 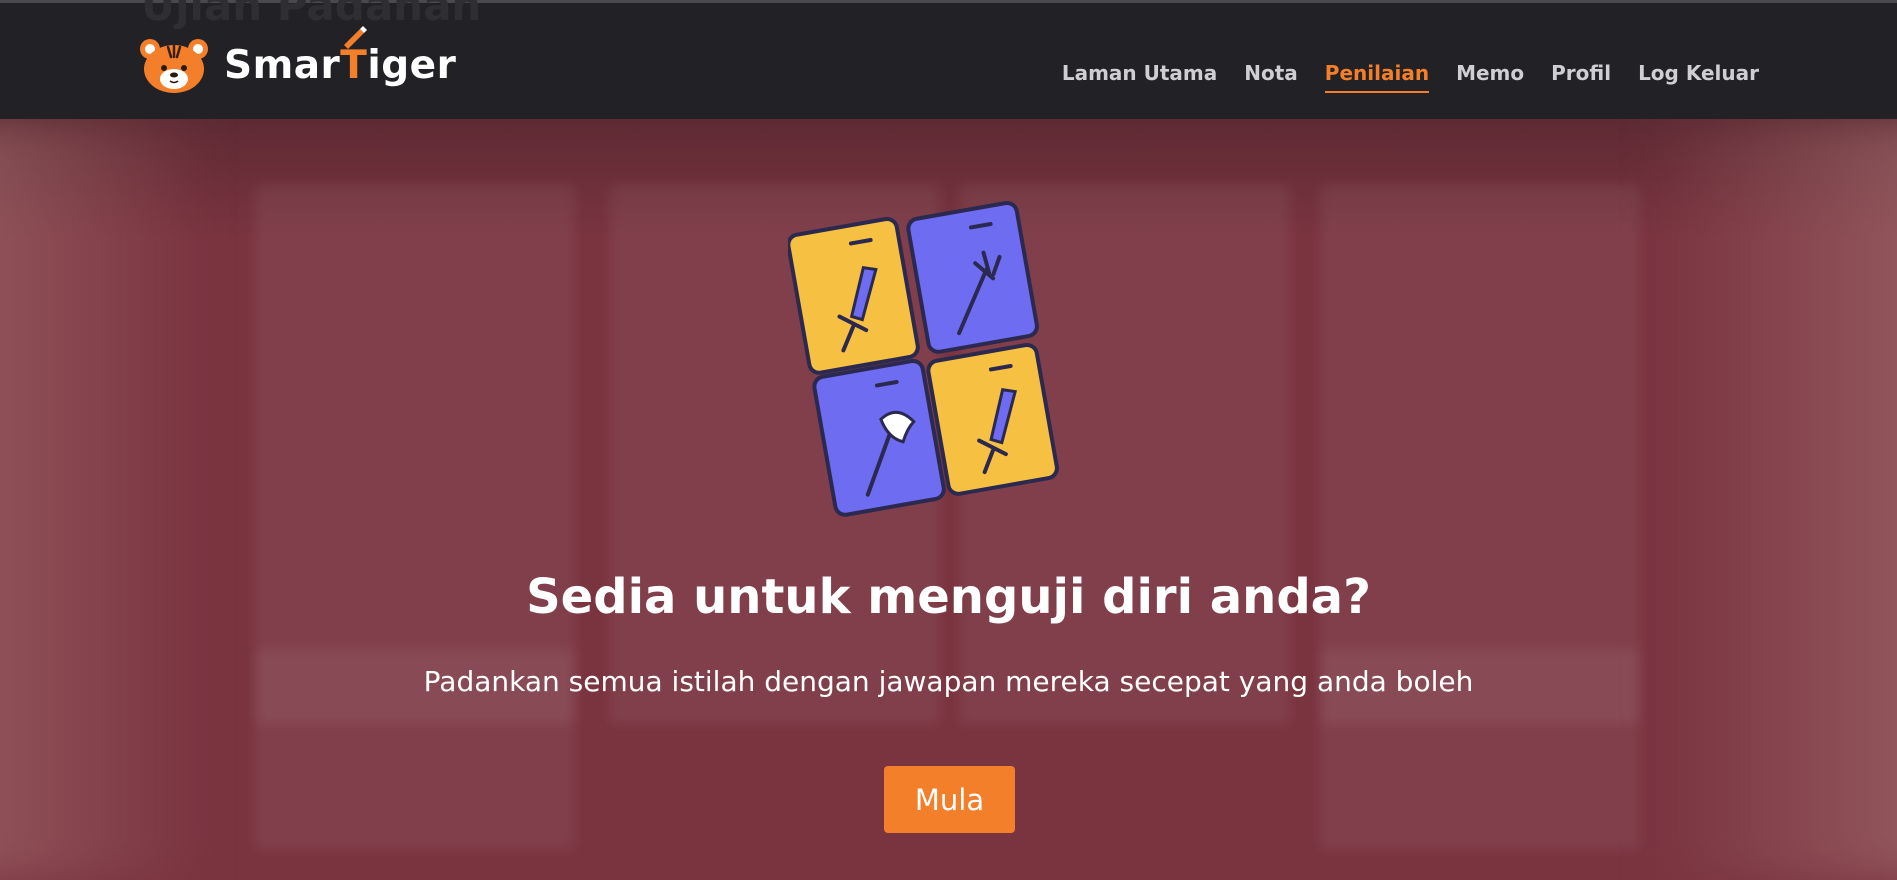 What do you see at coordinates (1698, 77) in the screenshot?
I see `nav-link-log-keluar: Log Keluar` at bounding box center [1698, 77].